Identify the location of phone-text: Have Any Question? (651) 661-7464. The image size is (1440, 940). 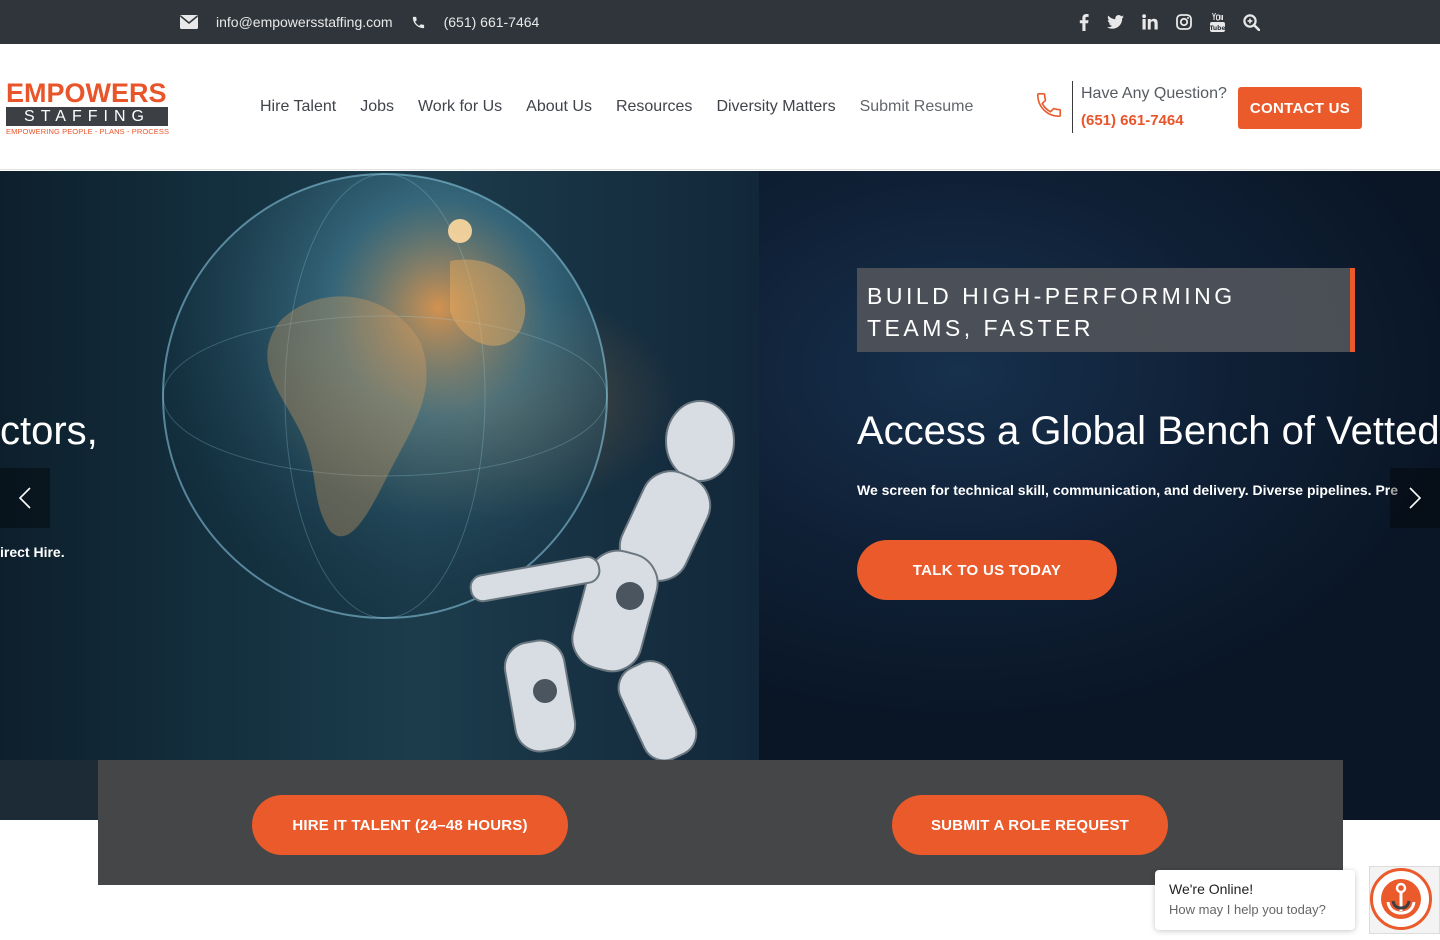
(1154, 107).